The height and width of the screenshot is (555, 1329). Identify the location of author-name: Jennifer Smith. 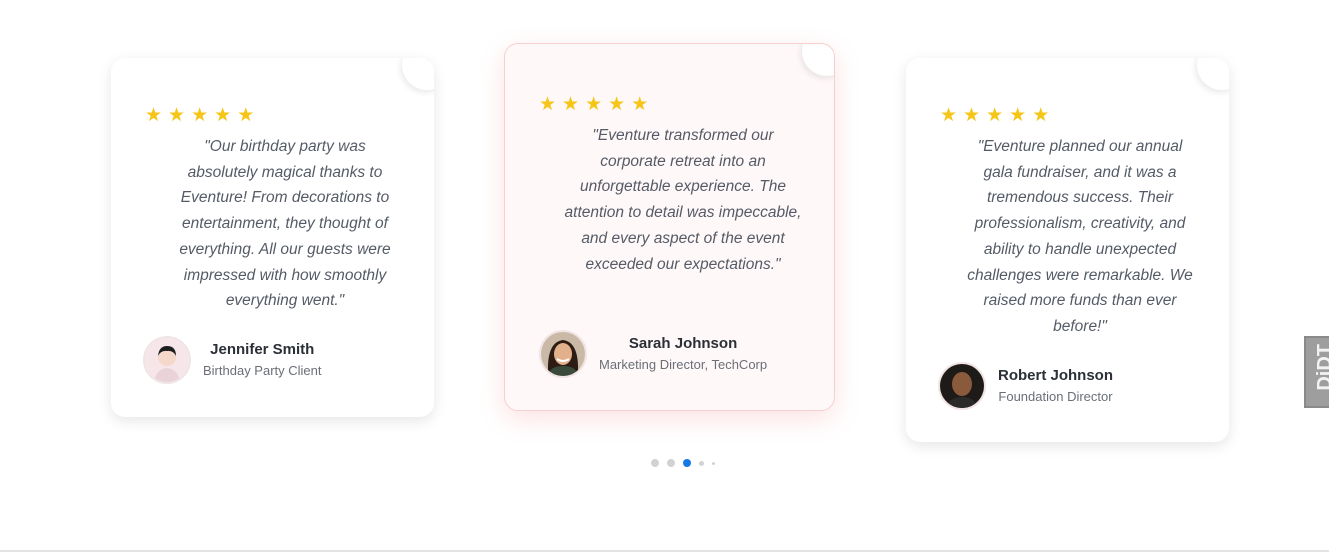
(262, 349).